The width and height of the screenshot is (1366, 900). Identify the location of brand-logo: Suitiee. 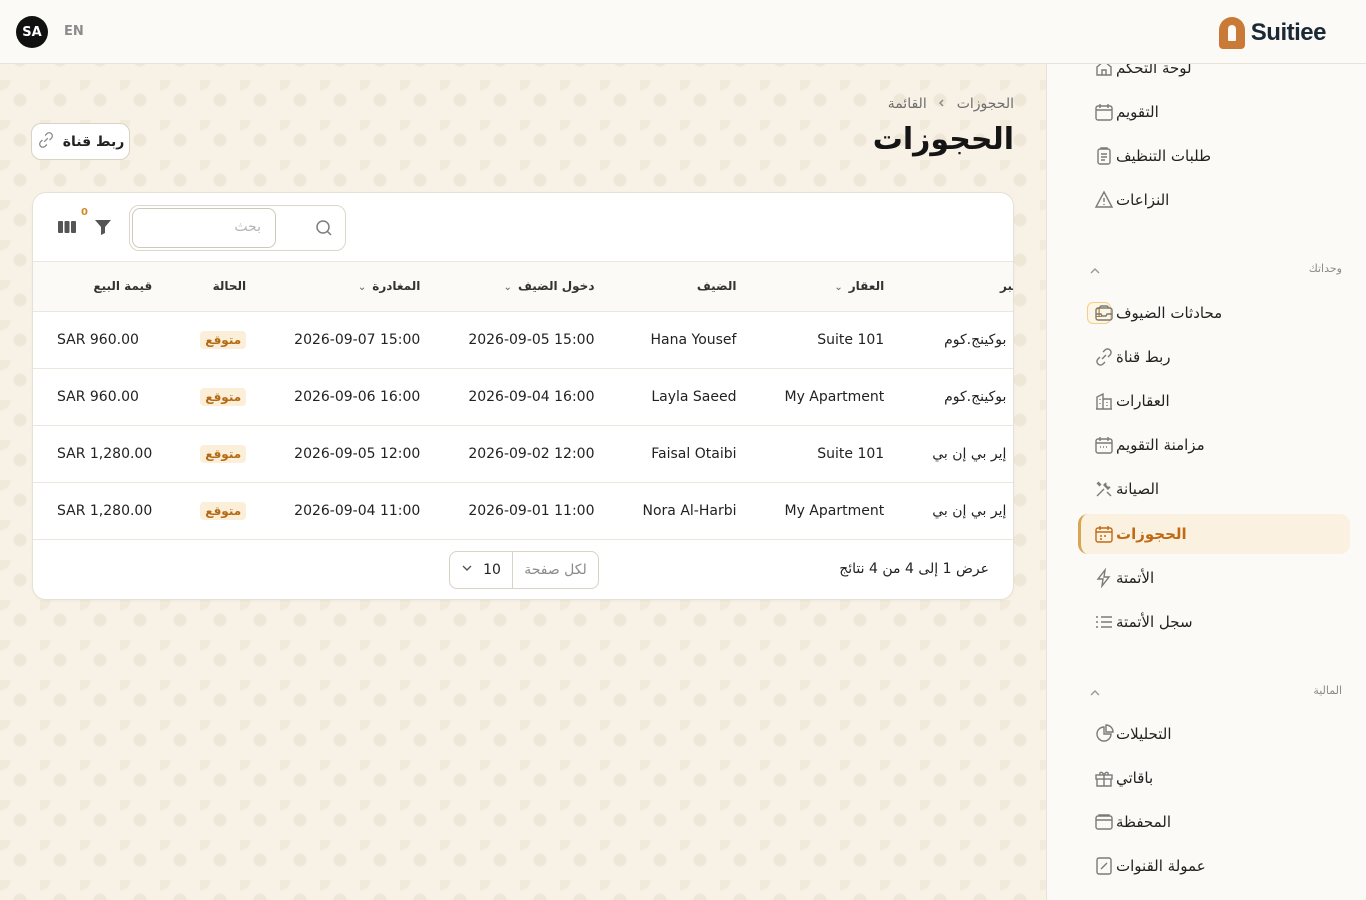
(1272, 33).